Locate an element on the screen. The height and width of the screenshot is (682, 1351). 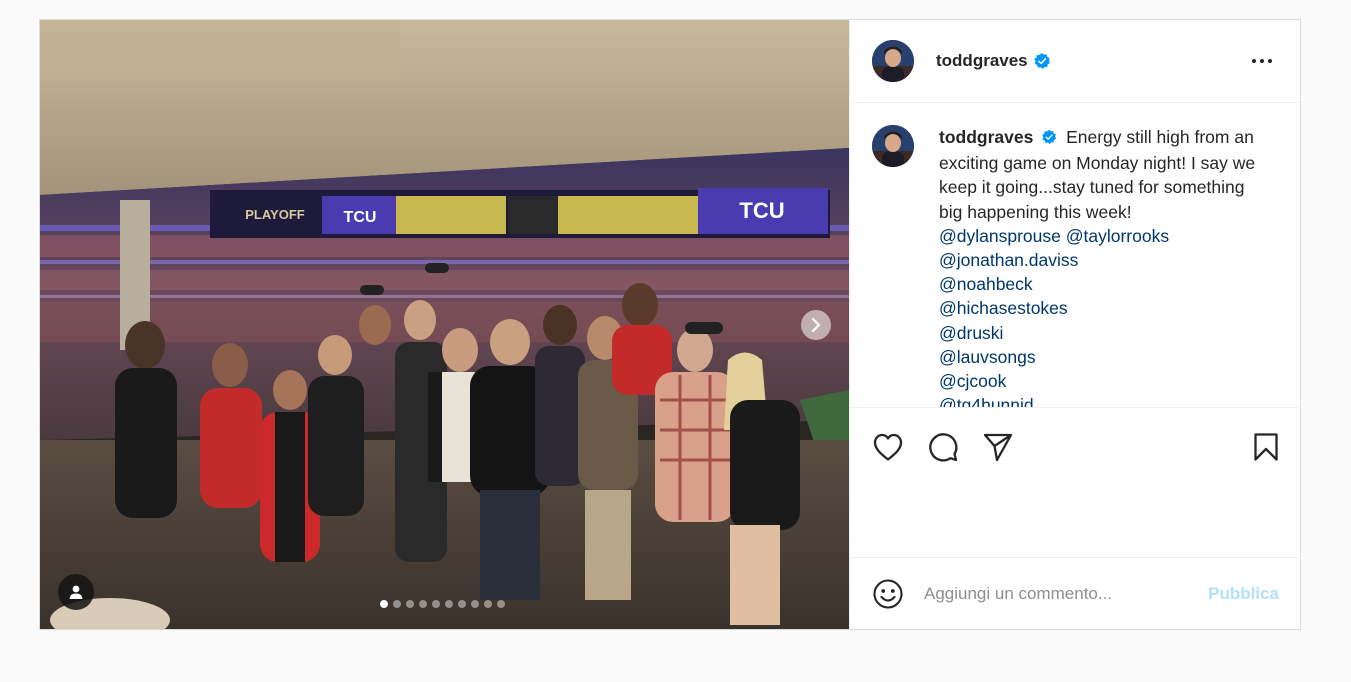
chevron-right-icon is located at coordinates (816, 325).